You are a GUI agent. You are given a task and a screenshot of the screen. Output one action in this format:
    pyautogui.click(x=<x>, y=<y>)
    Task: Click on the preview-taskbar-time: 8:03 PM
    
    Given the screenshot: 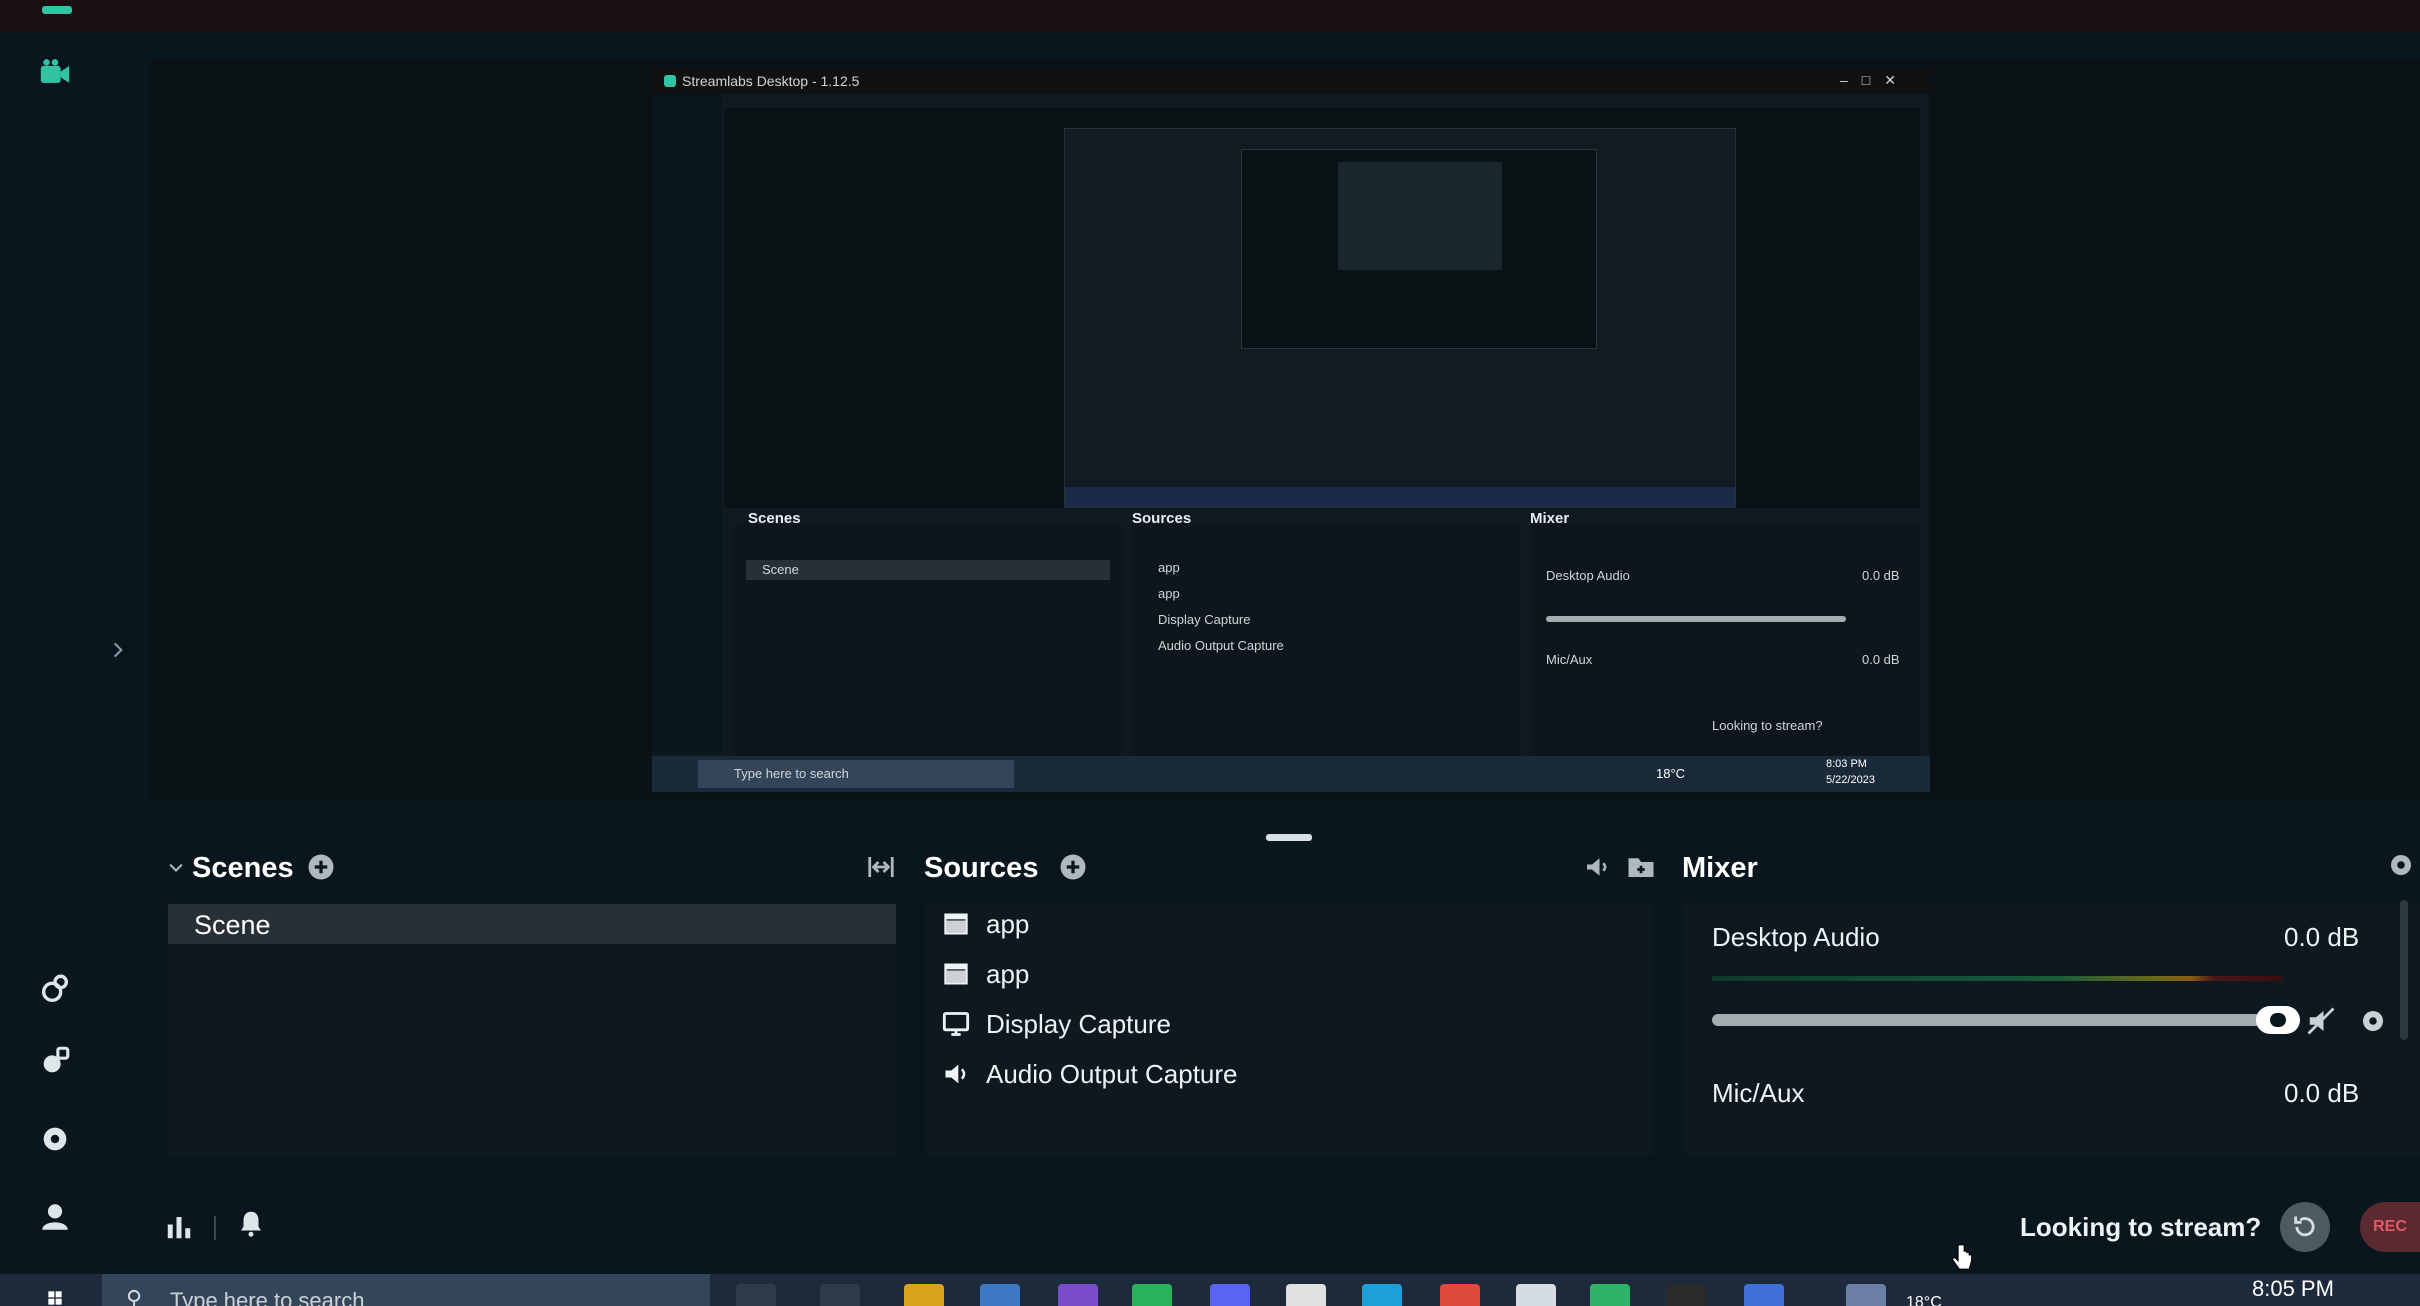 What is the action you would take?
    pyautogui.click(x=1846, y=764)
    